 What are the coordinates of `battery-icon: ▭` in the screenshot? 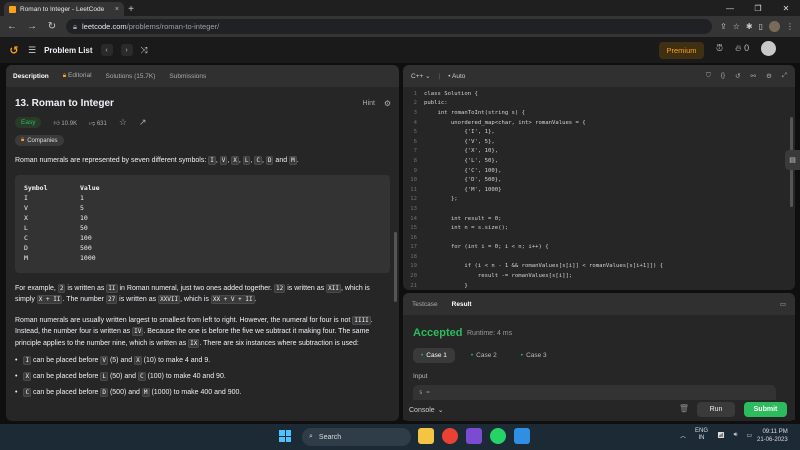 It's located at (749, 435).